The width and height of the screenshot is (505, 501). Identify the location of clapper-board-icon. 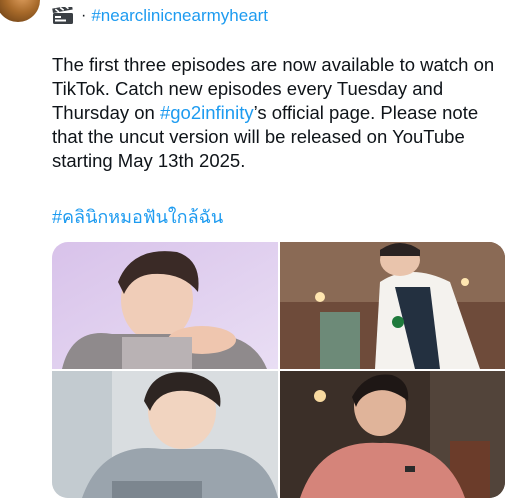
(63, 15).